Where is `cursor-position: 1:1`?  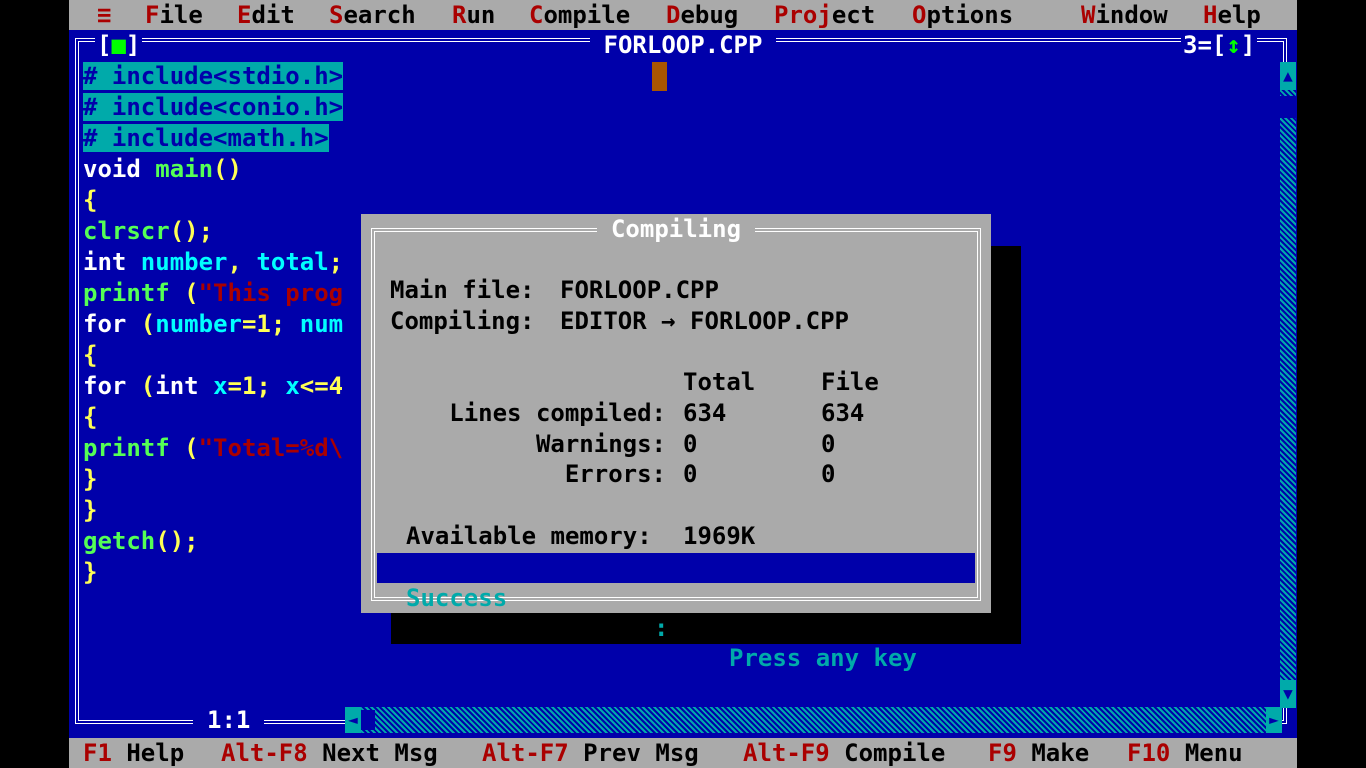
cursor-position: 1:1 is located at coordinates (229, 720).